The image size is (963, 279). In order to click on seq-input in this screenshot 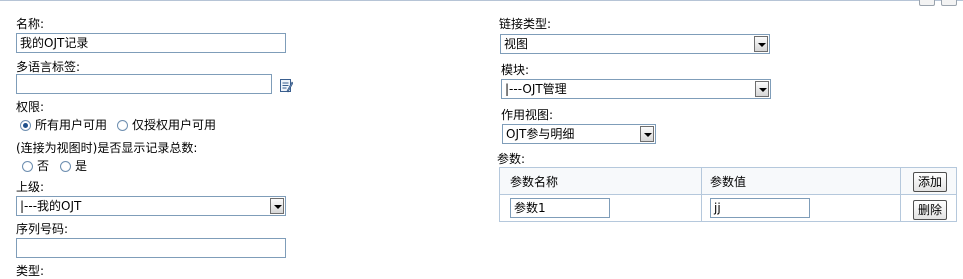, I will do `click(151, 248)`.